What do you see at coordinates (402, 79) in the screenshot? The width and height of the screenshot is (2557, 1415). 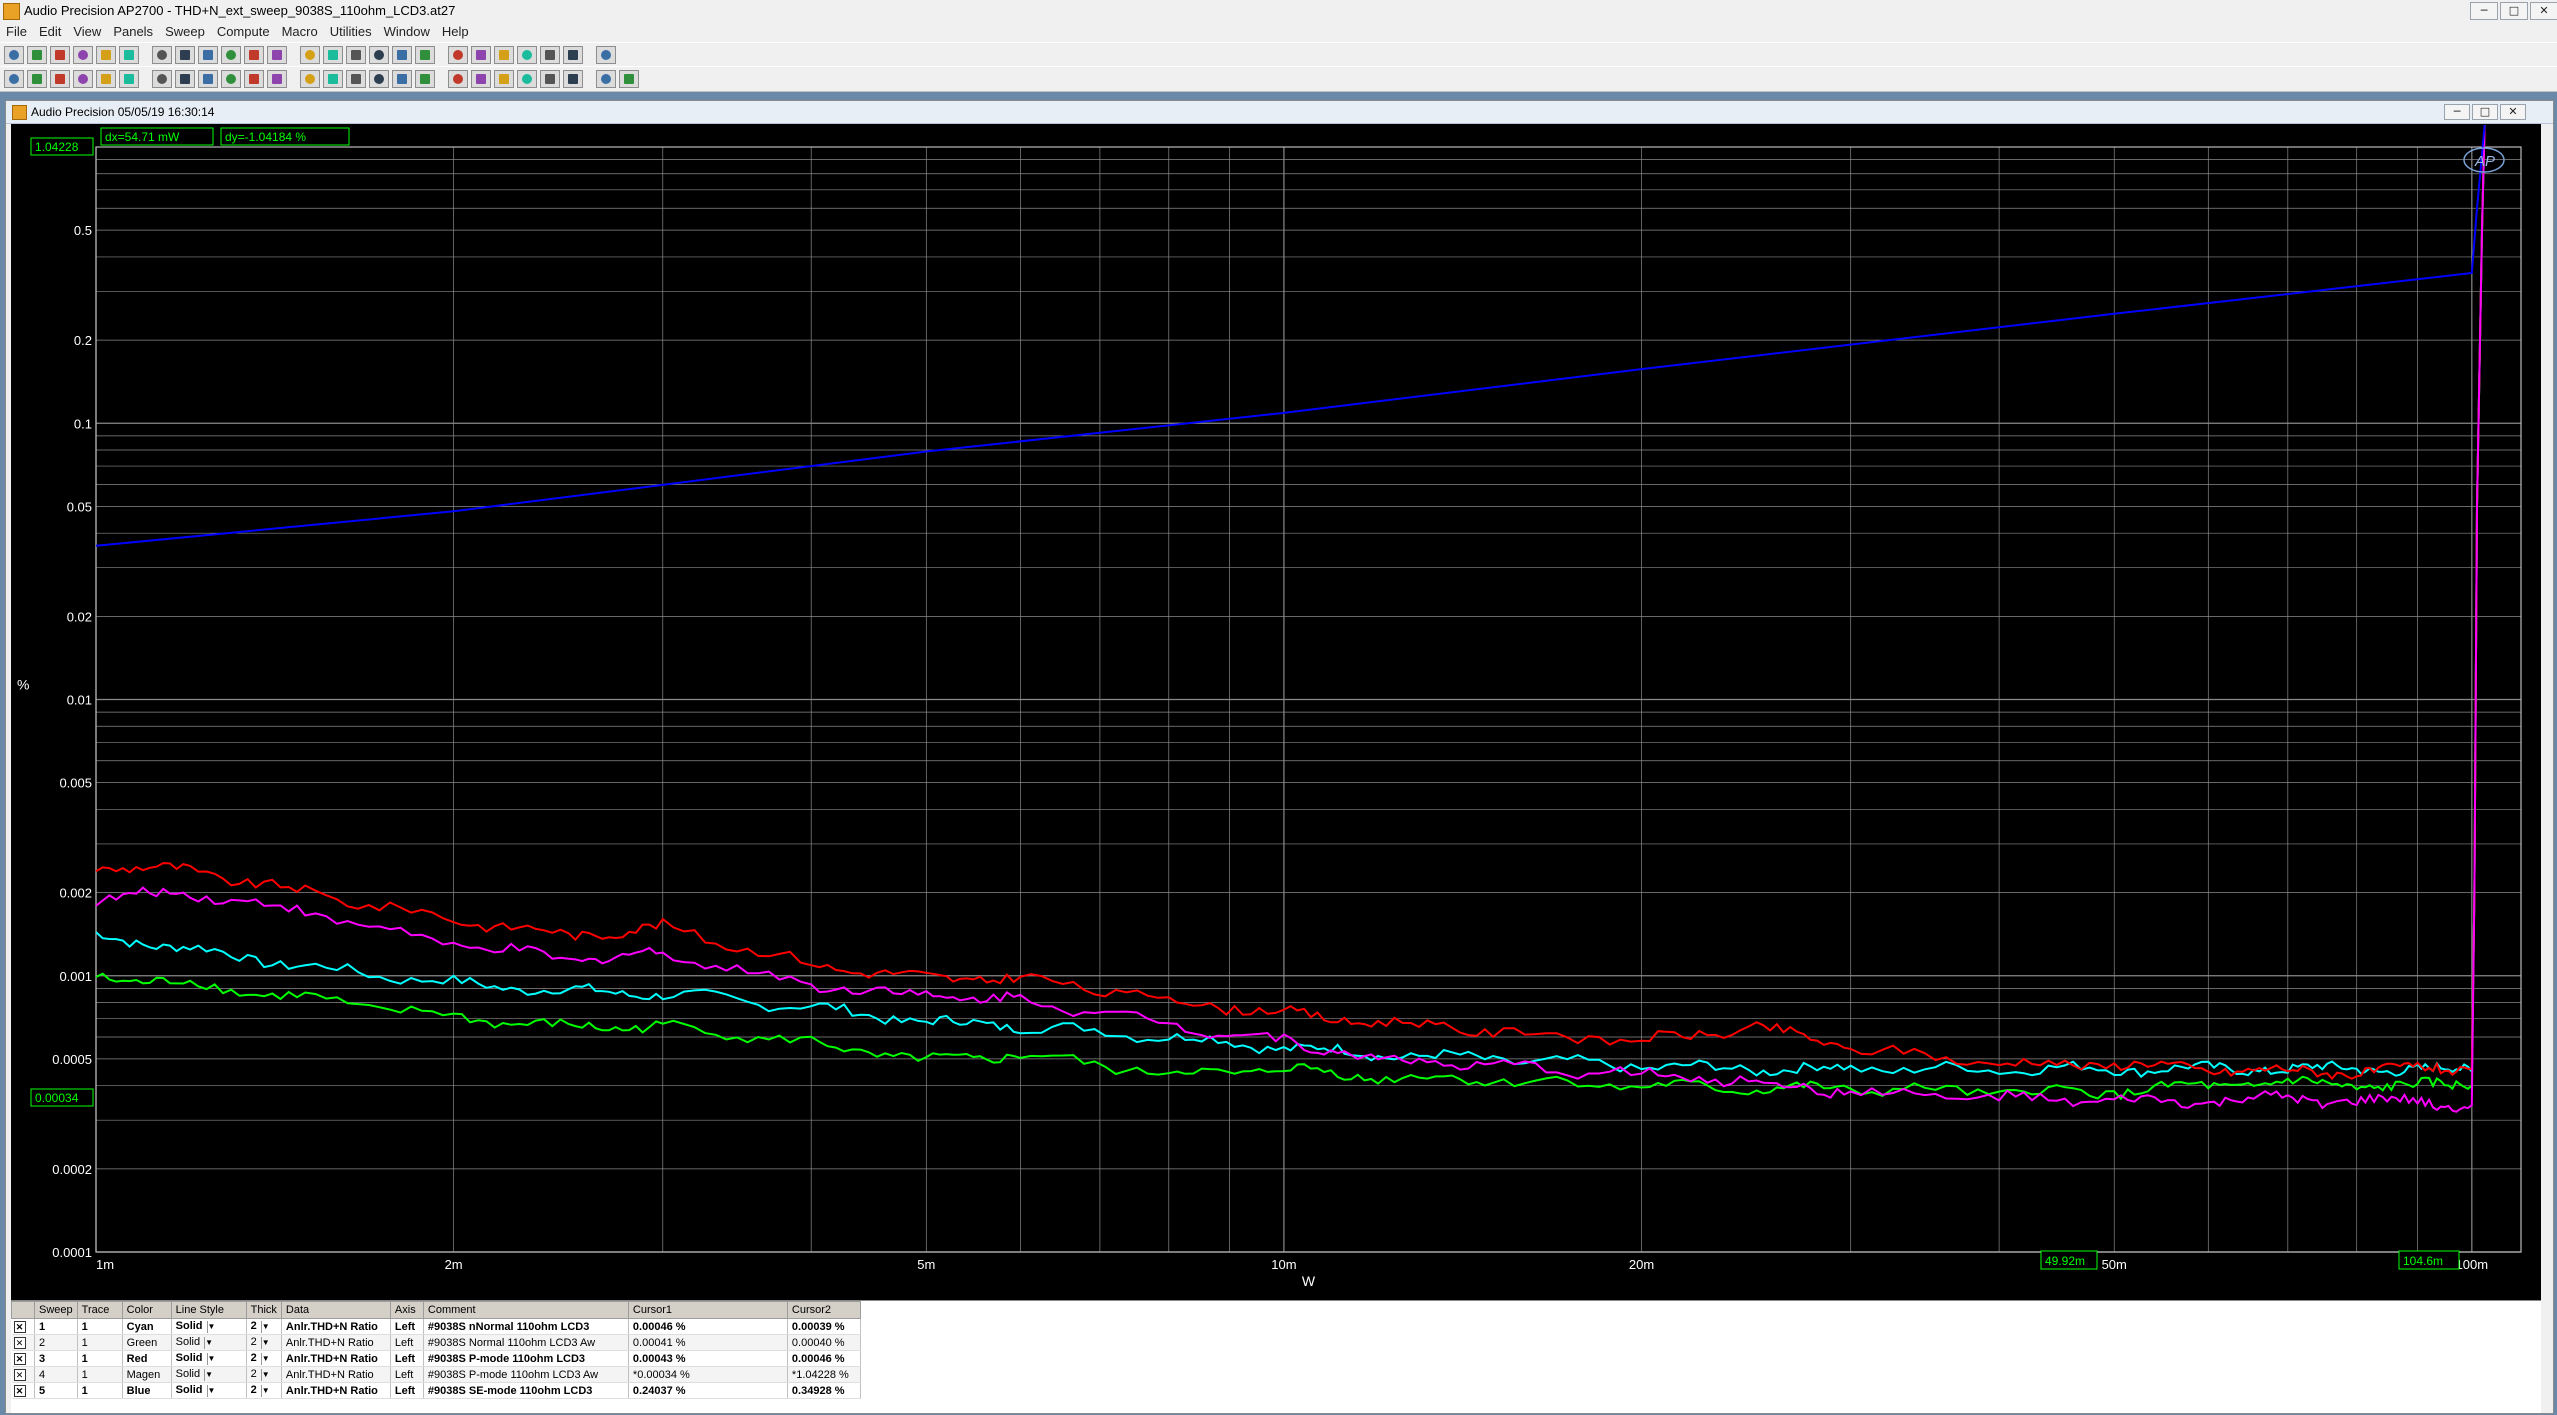 I see `chart-button` at bounding box center [402, 79].